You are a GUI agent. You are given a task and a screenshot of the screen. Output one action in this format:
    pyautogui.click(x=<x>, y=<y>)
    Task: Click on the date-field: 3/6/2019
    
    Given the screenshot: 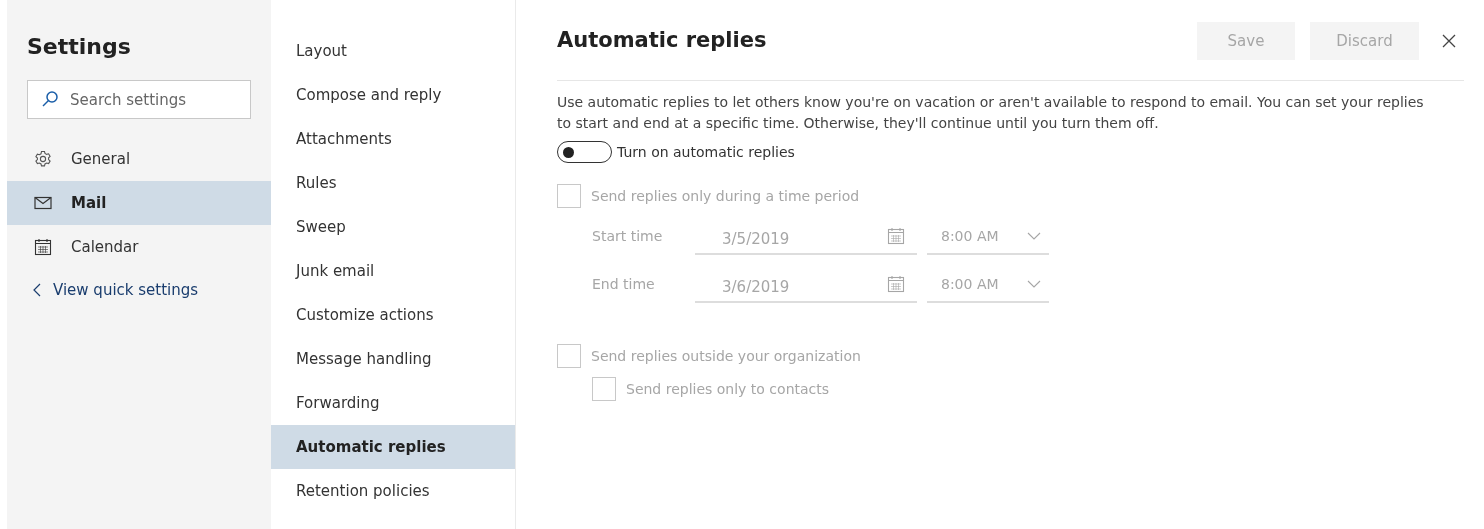 What is the action you would take?
    pyautogui.click(x=806, y=285)
    